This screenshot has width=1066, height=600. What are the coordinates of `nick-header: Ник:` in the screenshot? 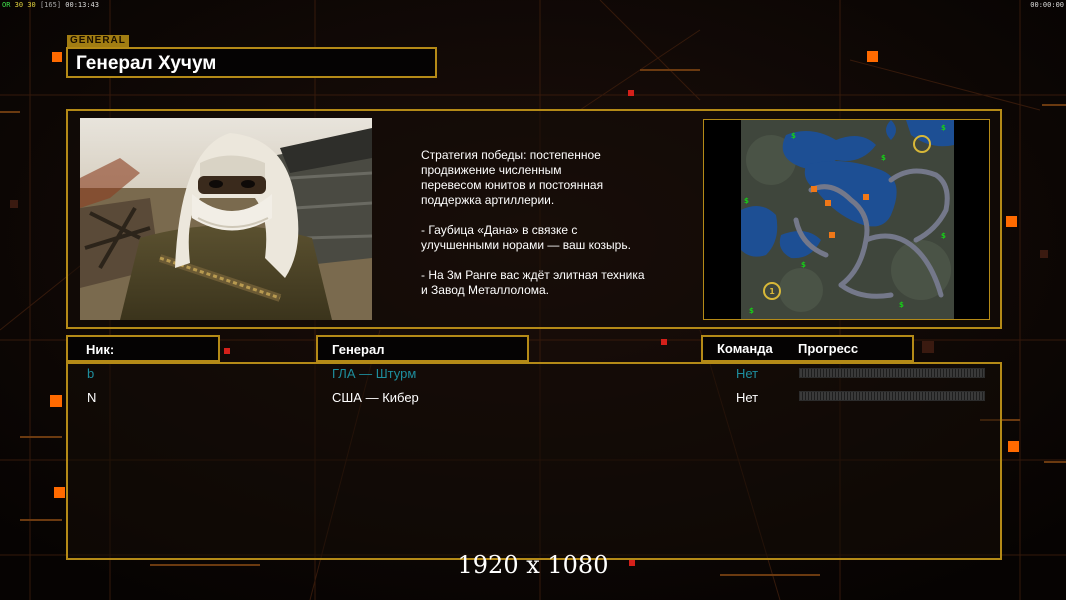 It's located at (100, 349).